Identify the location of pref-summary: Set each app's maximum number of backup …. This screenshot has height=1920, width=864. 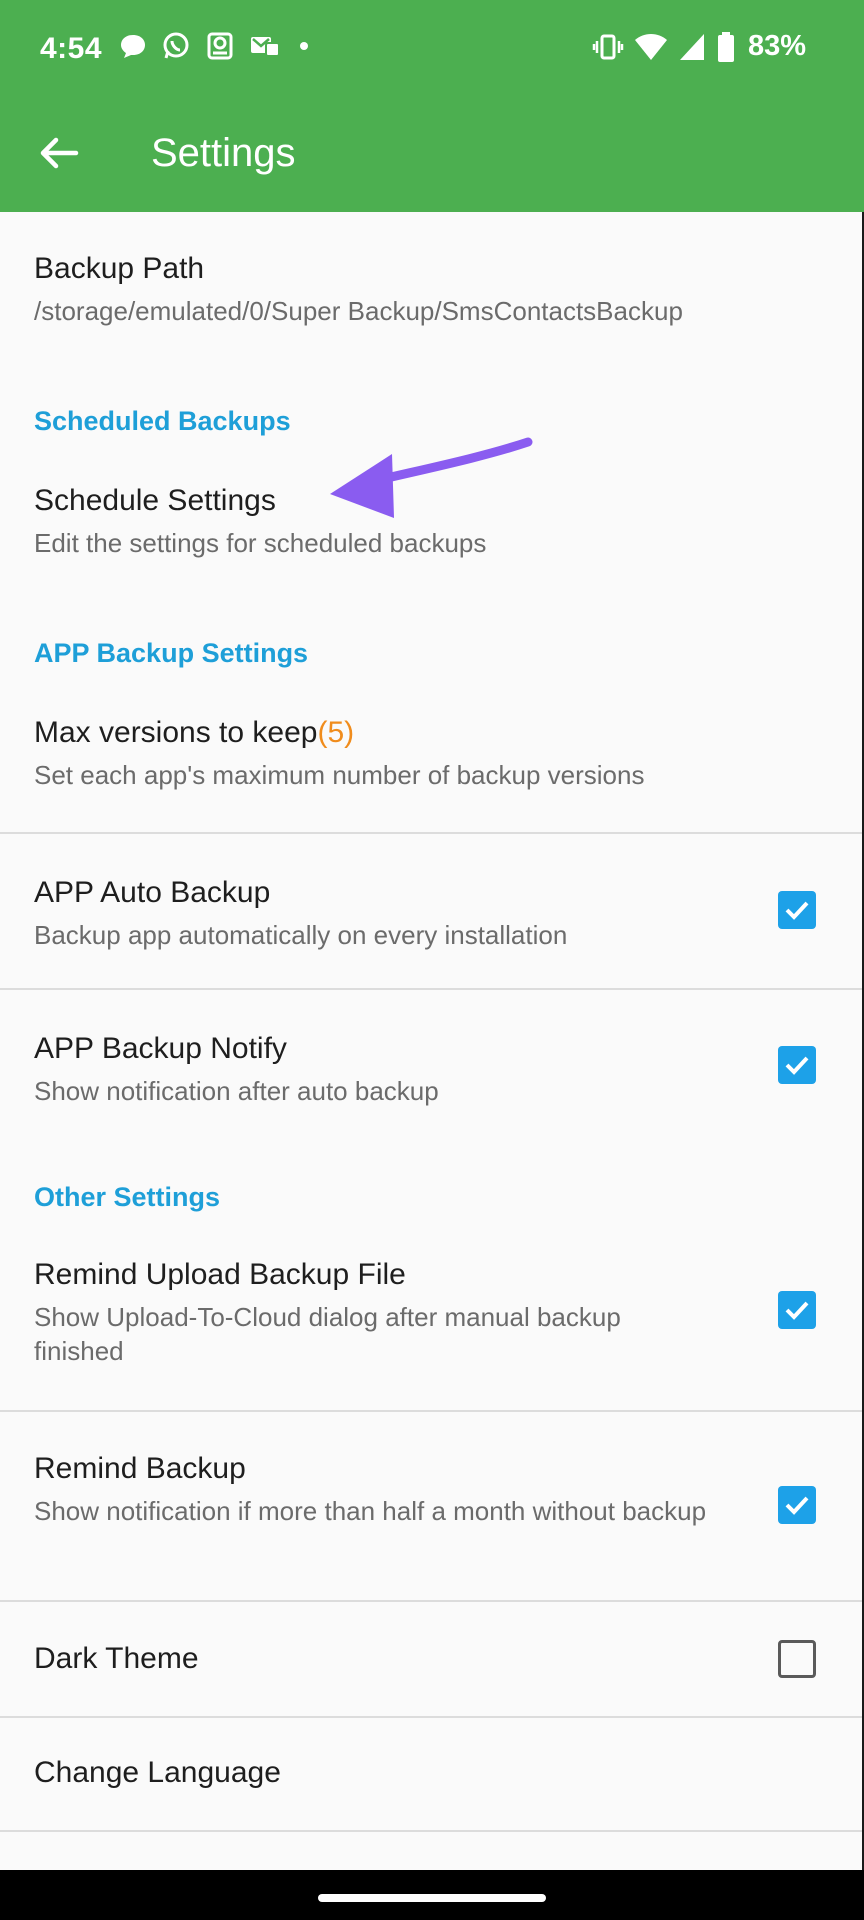
(339, 775).